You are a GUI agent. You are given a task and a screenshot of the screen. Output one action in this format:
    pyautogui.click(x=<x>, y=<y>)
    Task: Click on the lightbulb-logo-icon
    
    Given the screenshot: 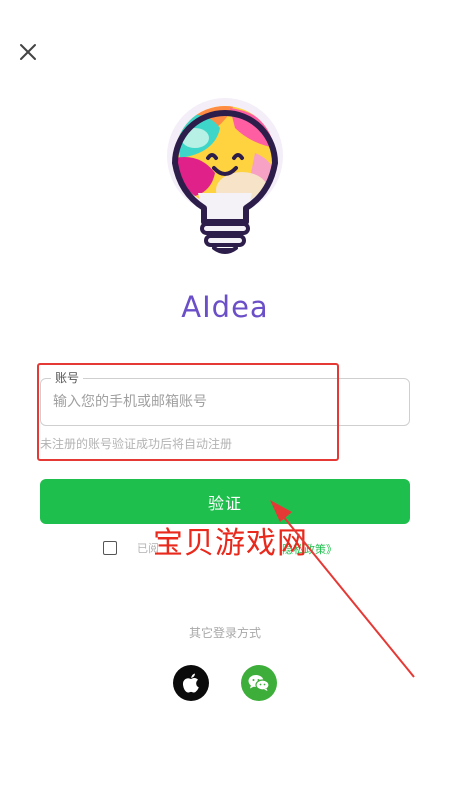 What is the action you would take?
    pyautogui.click(x=225, y=176)
    